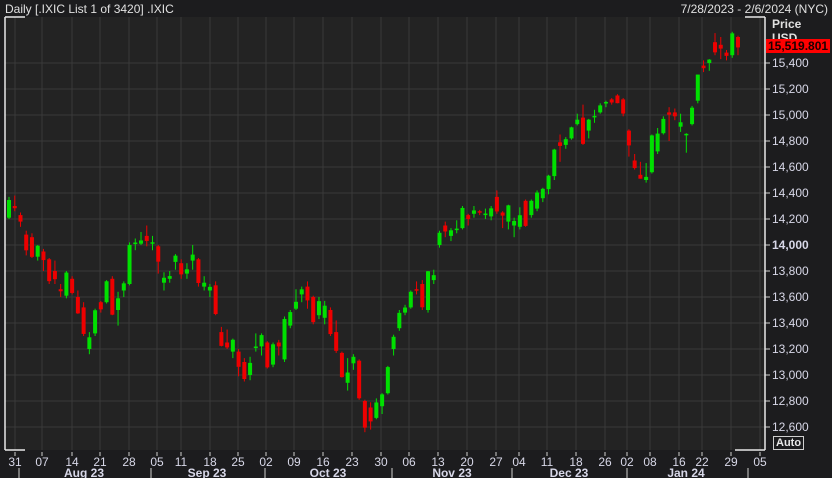  I want to click on price-tick-label: 13,400, so click(790, 323).